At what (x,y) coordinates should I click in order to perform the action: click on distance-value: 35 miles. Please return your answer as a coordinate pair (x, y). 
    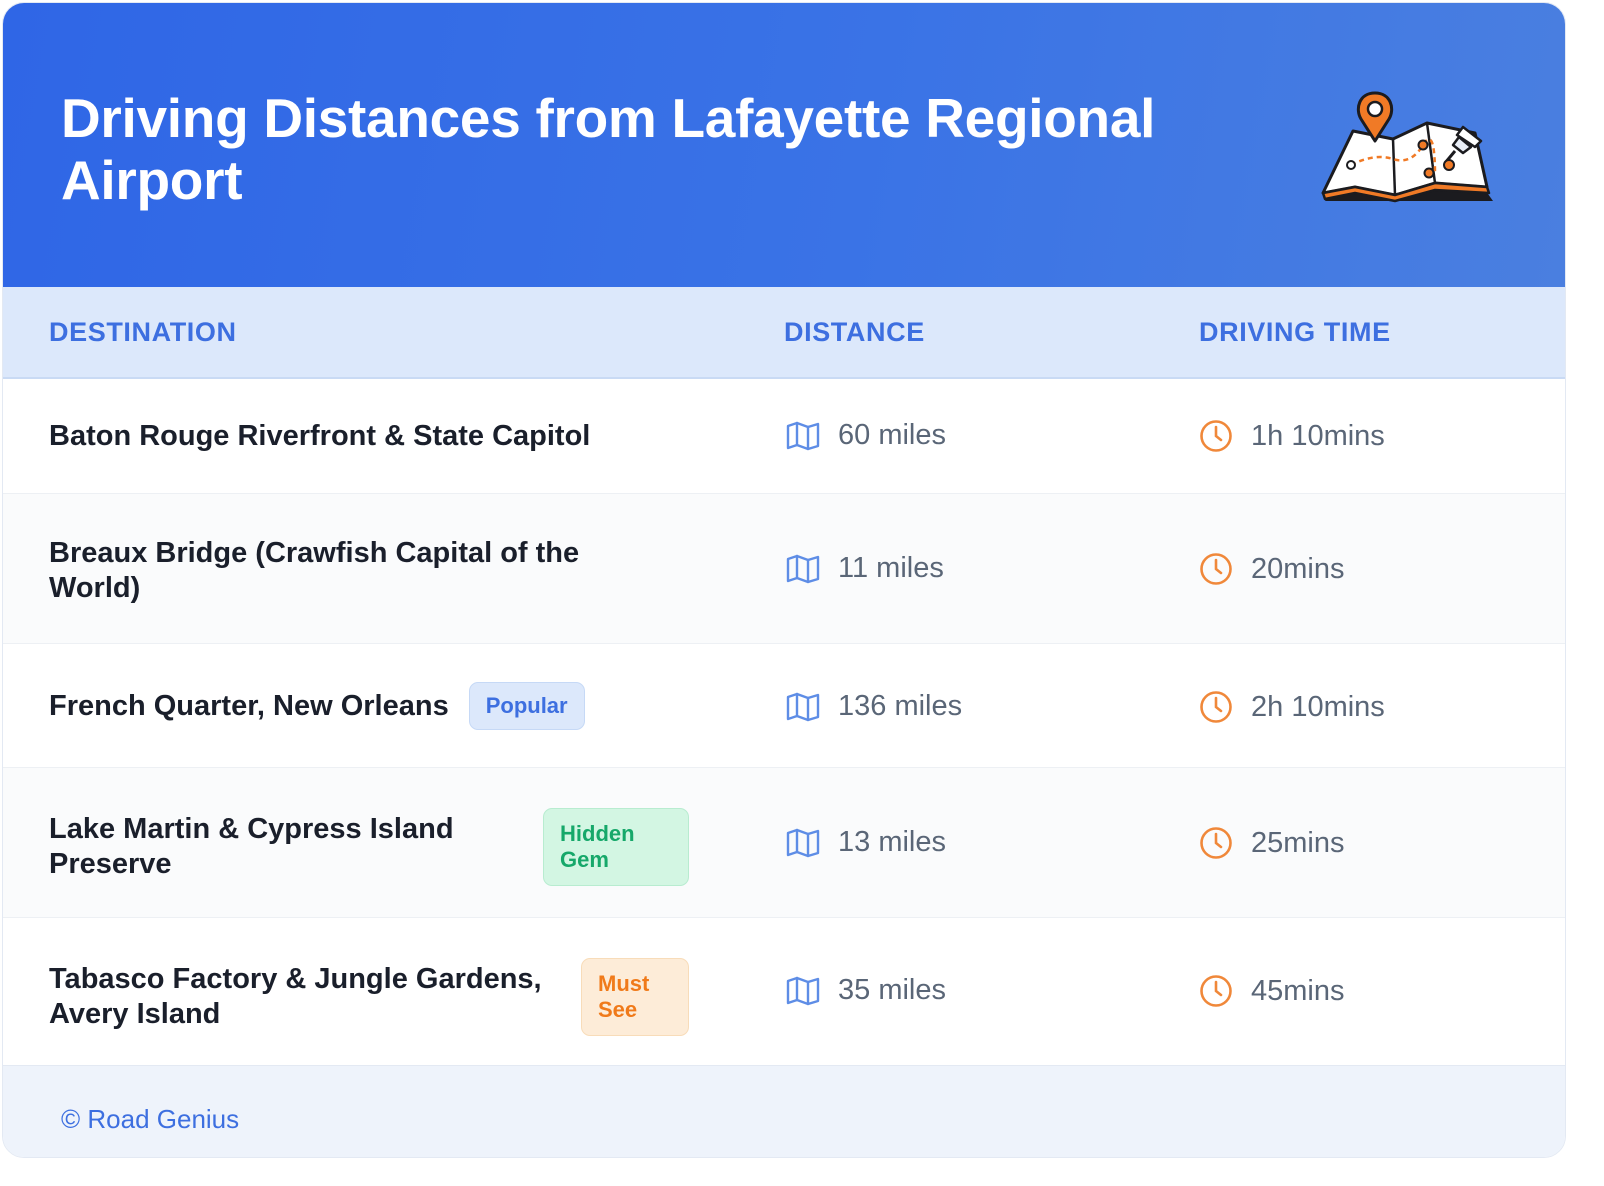
    Looking at the image, I should click on (892, 990).